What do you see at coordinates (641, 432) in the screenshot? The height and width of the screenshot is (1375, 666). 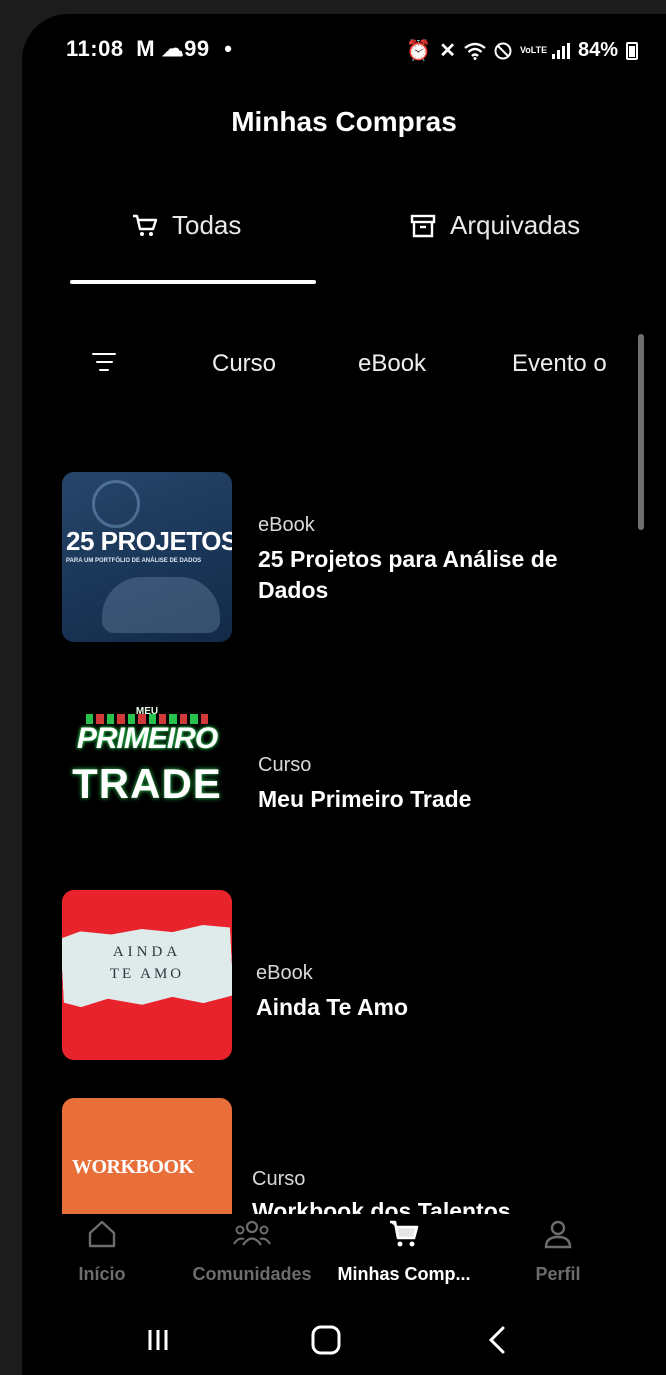 I see `scrollbar` at bounding box center [641, 432].